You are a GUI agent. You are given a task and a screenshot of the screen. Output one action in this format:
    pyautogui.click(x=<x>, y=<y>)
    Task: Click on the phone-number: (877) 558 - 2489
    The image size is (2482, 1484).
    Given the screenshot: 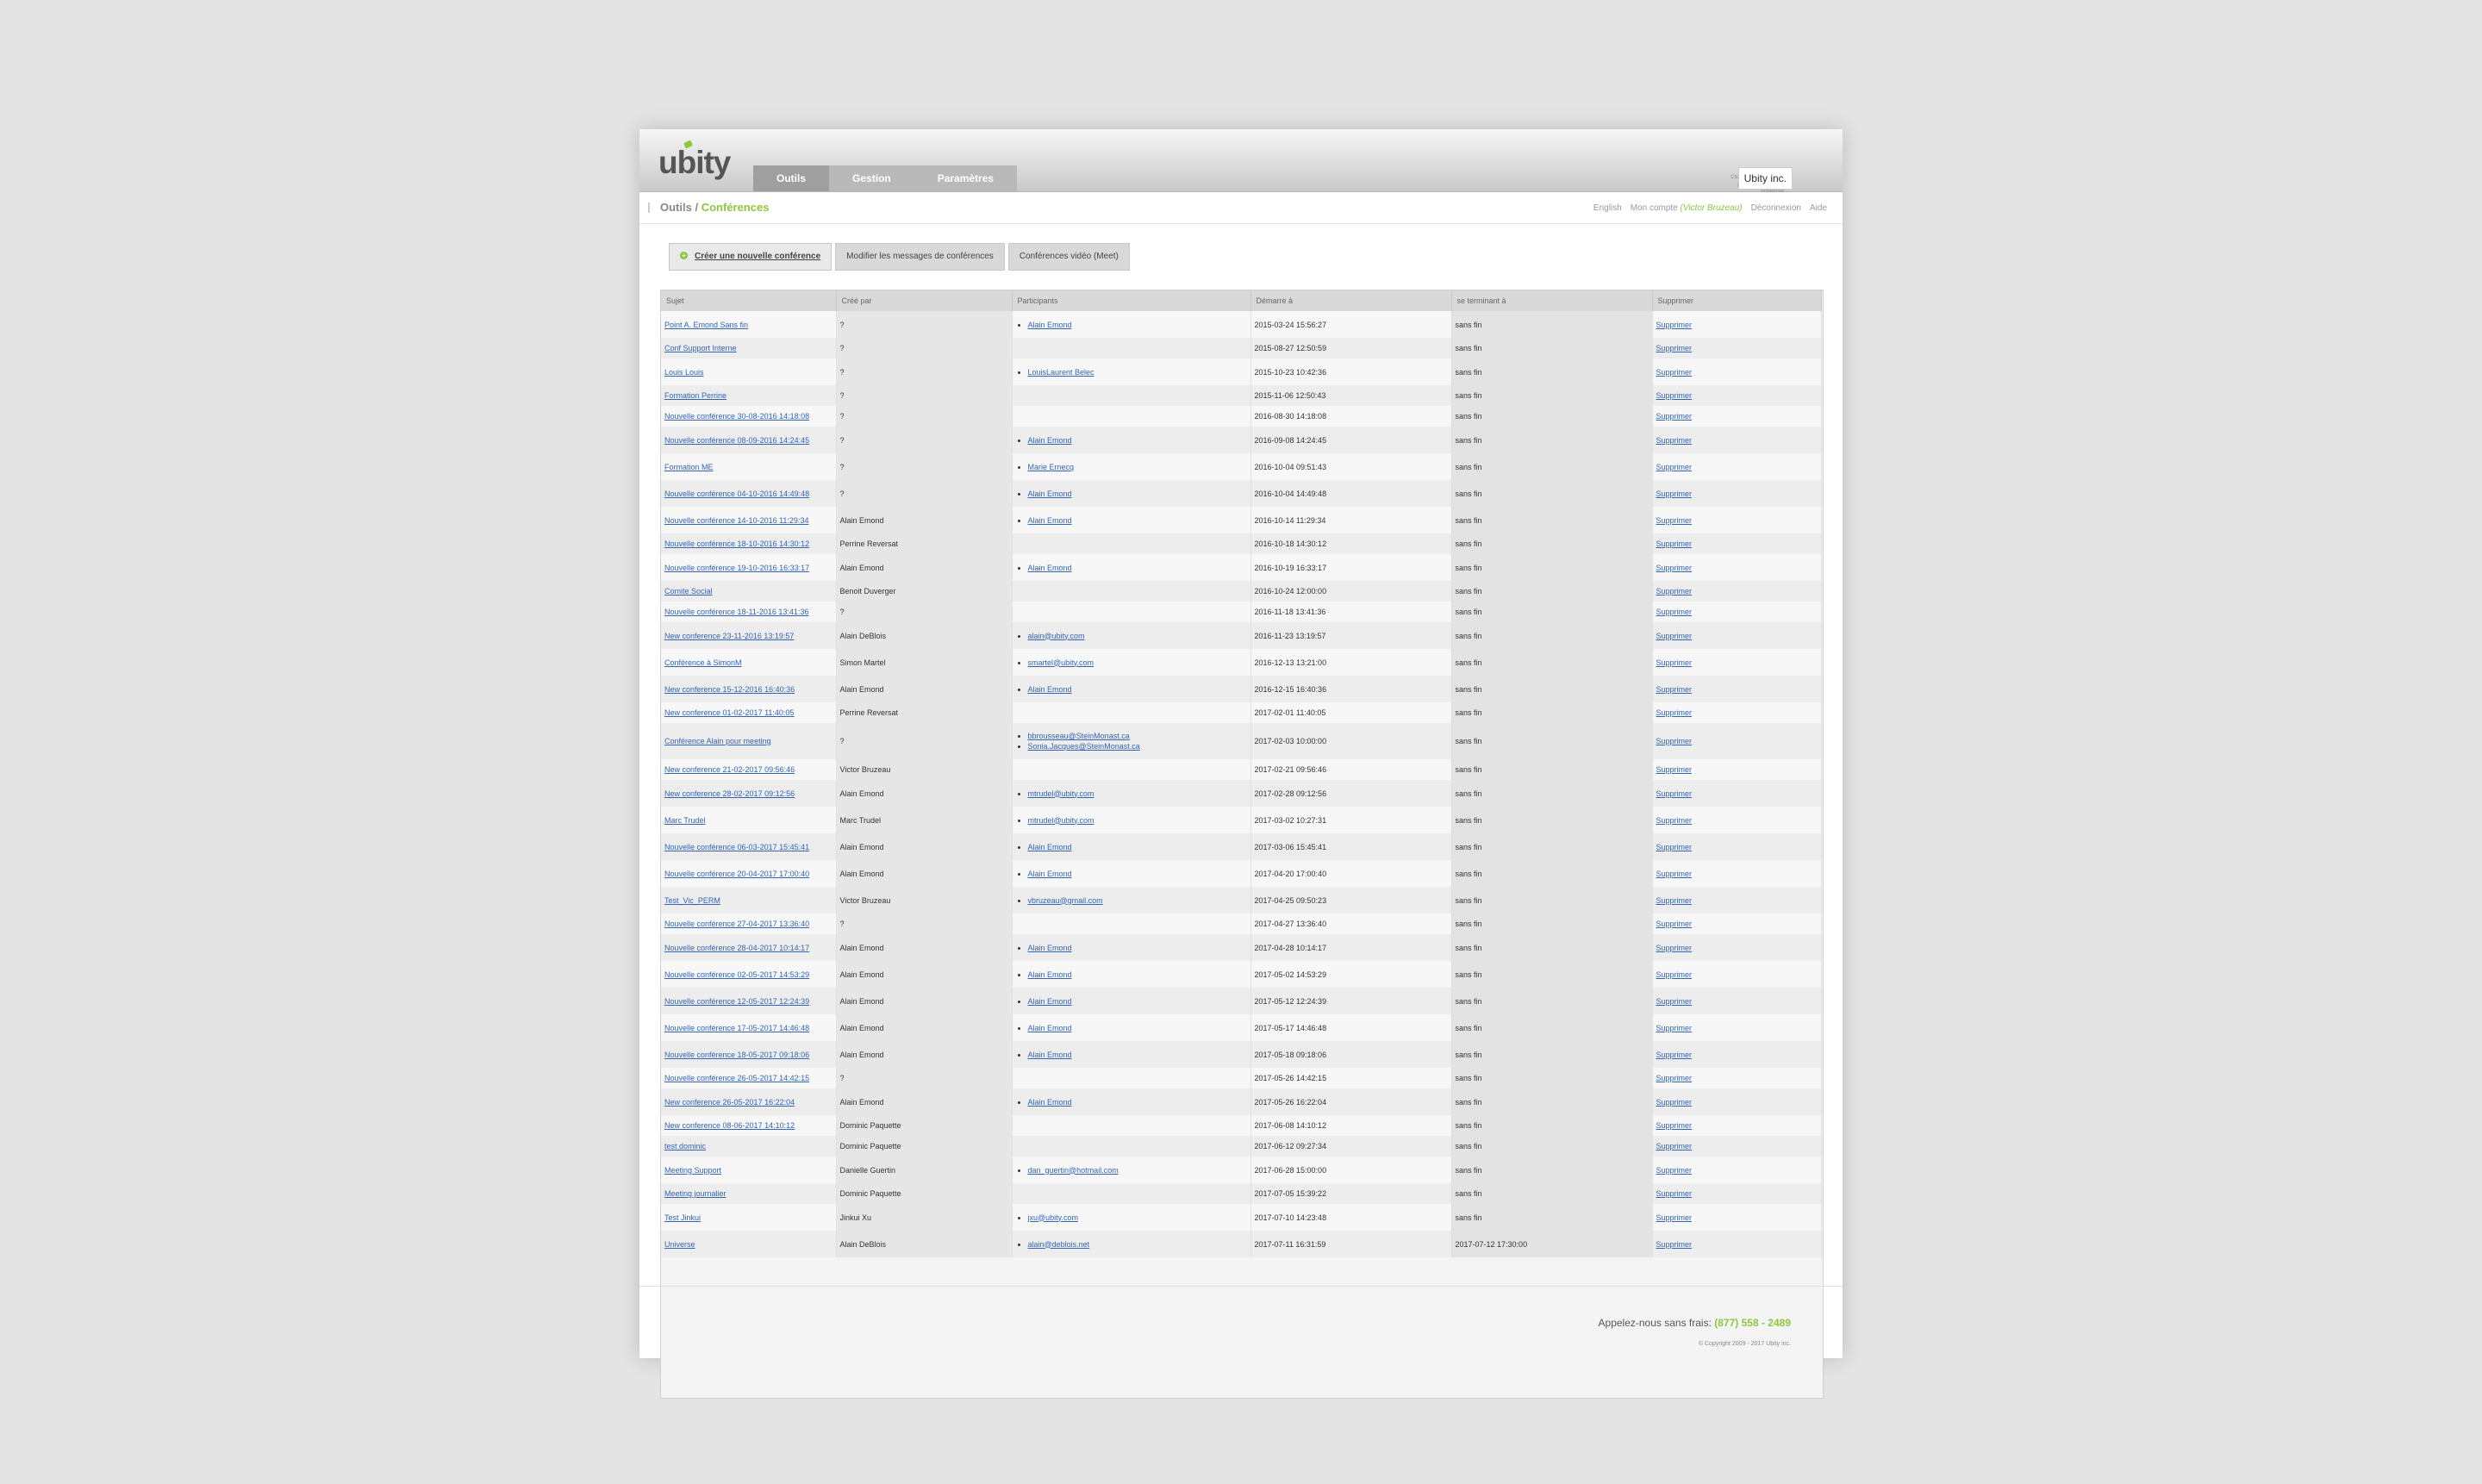 What is the action you would take?
    pyautogui.click(x=1752, y=1323)
    